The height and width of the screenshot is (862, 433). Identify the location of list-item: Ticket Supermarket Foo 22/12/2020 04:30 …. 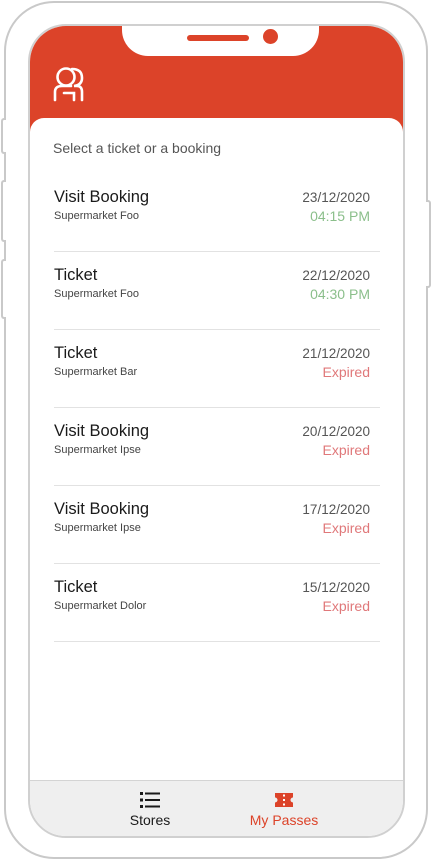
(217, 291).